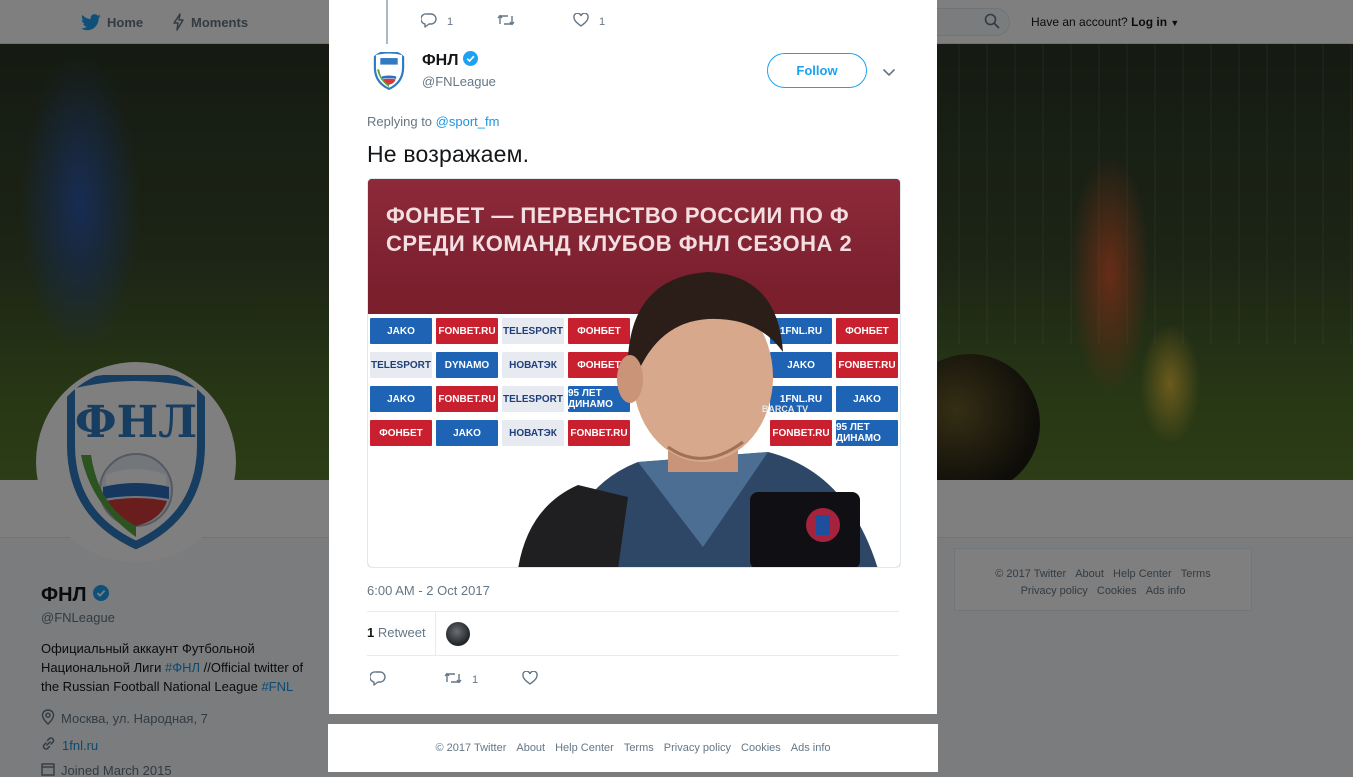 Image resolution: width=1353 pixels, height=777 pixels. I want to click on media-banner-line-2: СРЕДИ КОМАНД КЛУБОВ ФНЛ СЕЗОНА 2, so click(619, 243).